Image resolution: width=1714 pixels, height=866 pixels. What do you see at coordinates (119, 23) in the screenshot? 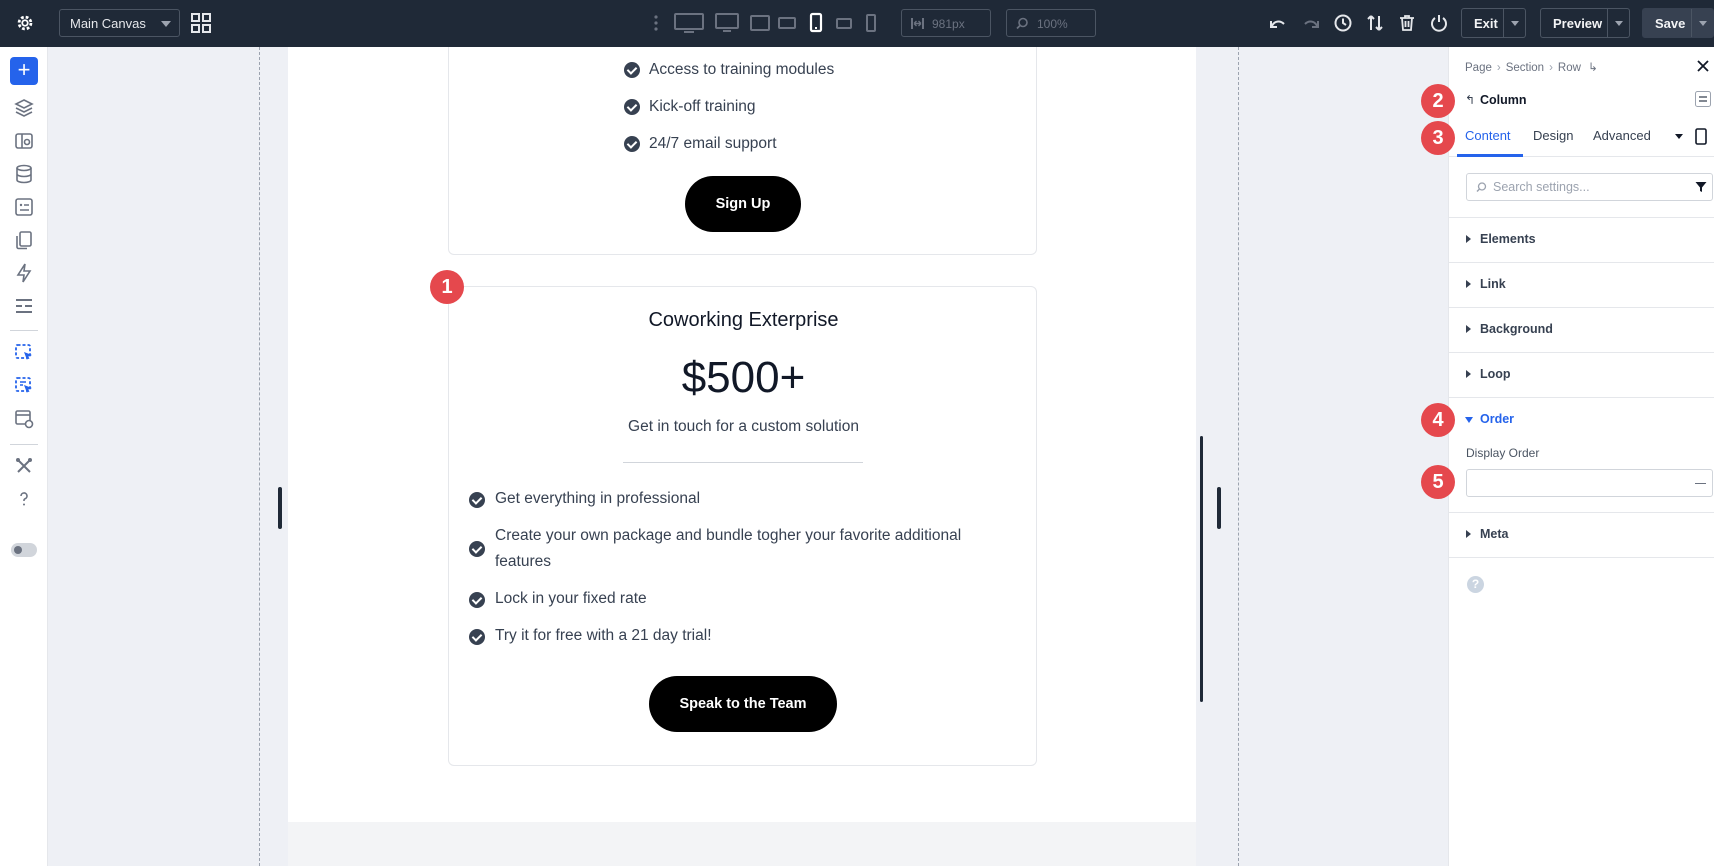
I see `canvas-select: Main Canvas` at bounding box center [119, 23].